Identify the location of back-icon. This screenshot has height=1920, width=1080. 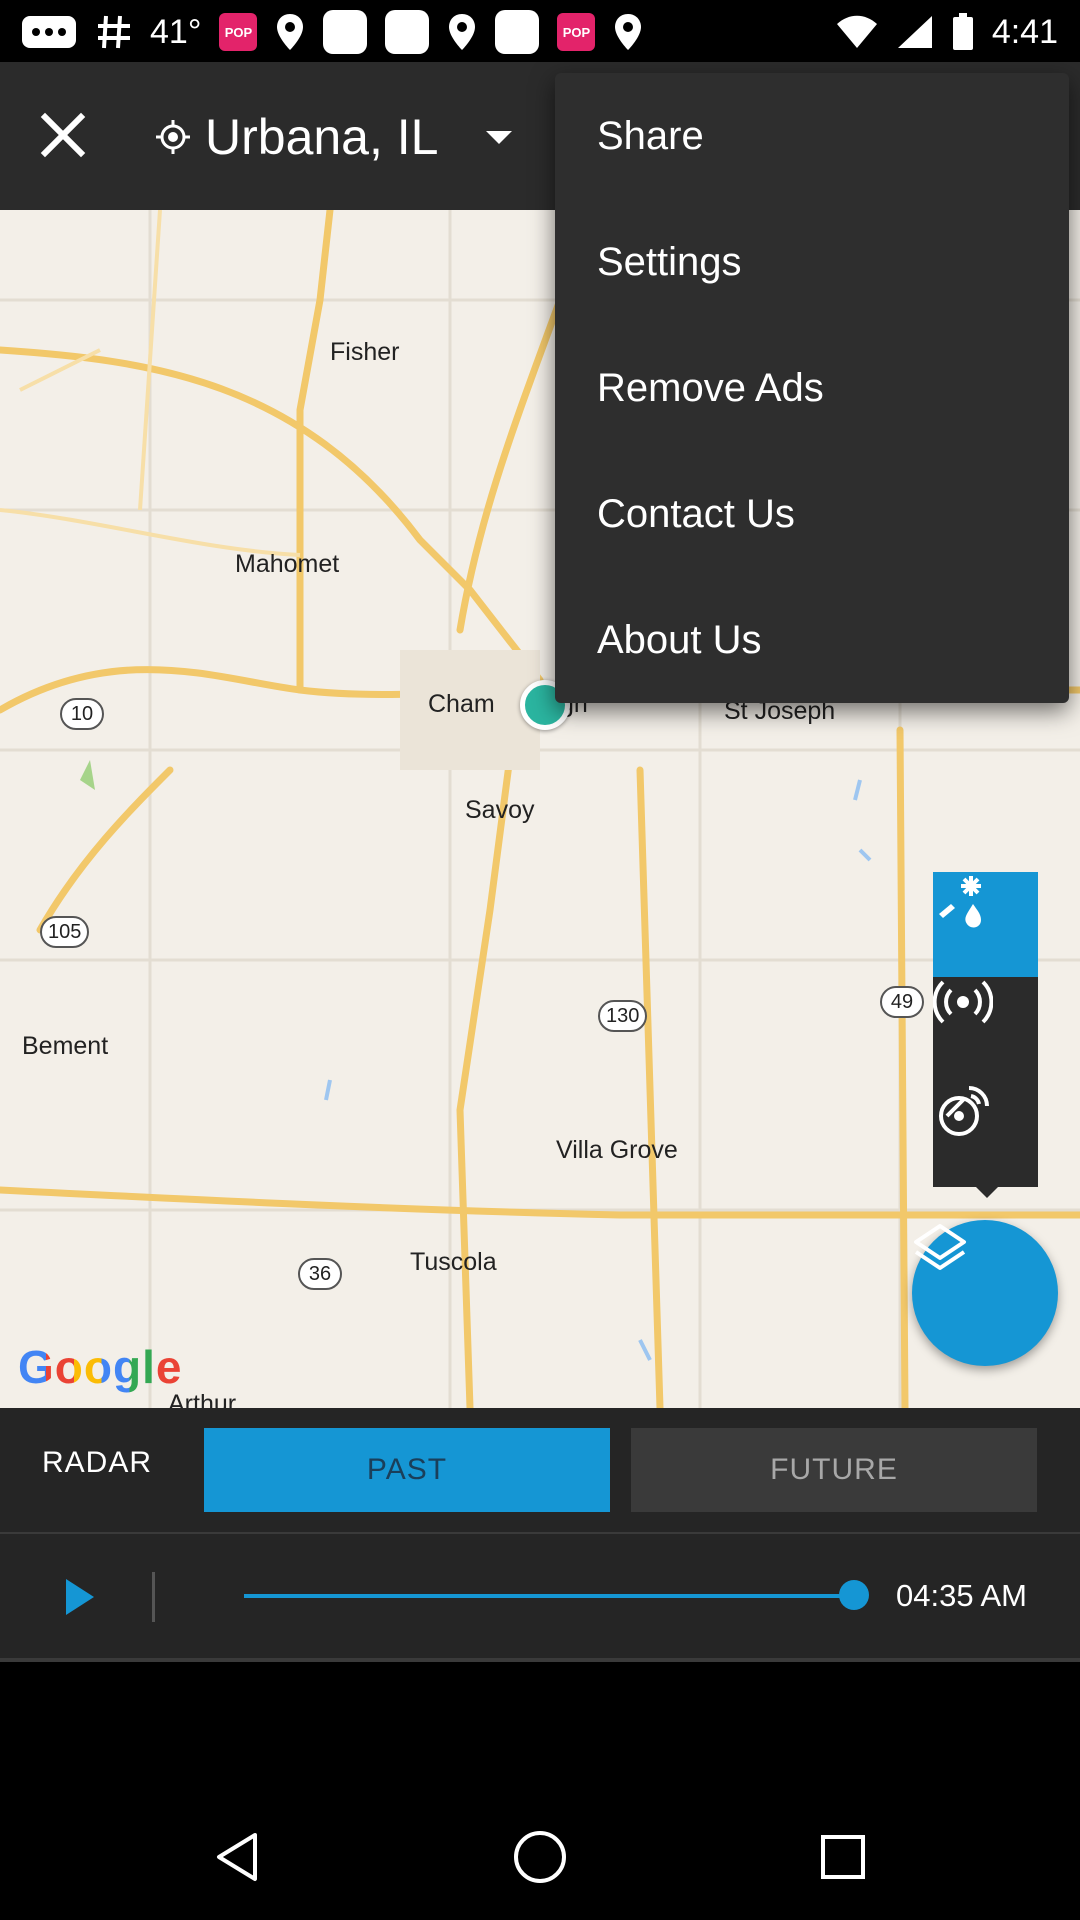
(237, 1857).